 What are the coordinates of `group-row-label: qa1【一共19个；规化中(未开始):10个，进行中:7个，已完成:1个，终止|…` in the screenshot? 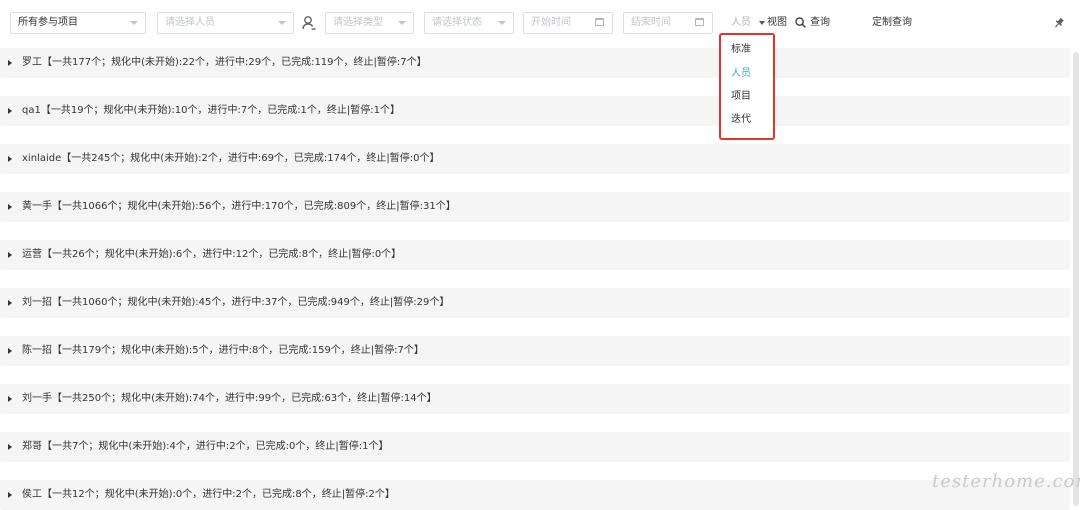 It's located at (211, 110).